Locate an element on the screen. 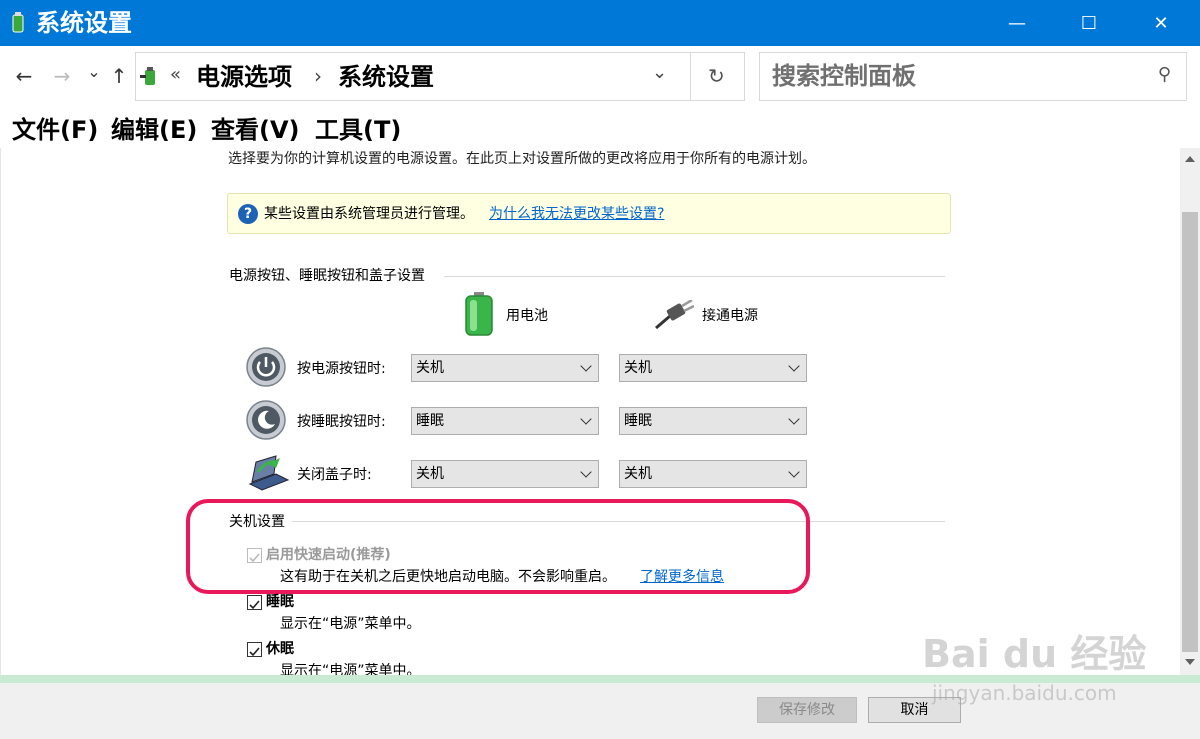  close-button: ✕ is located at coordinates (1161, 23).